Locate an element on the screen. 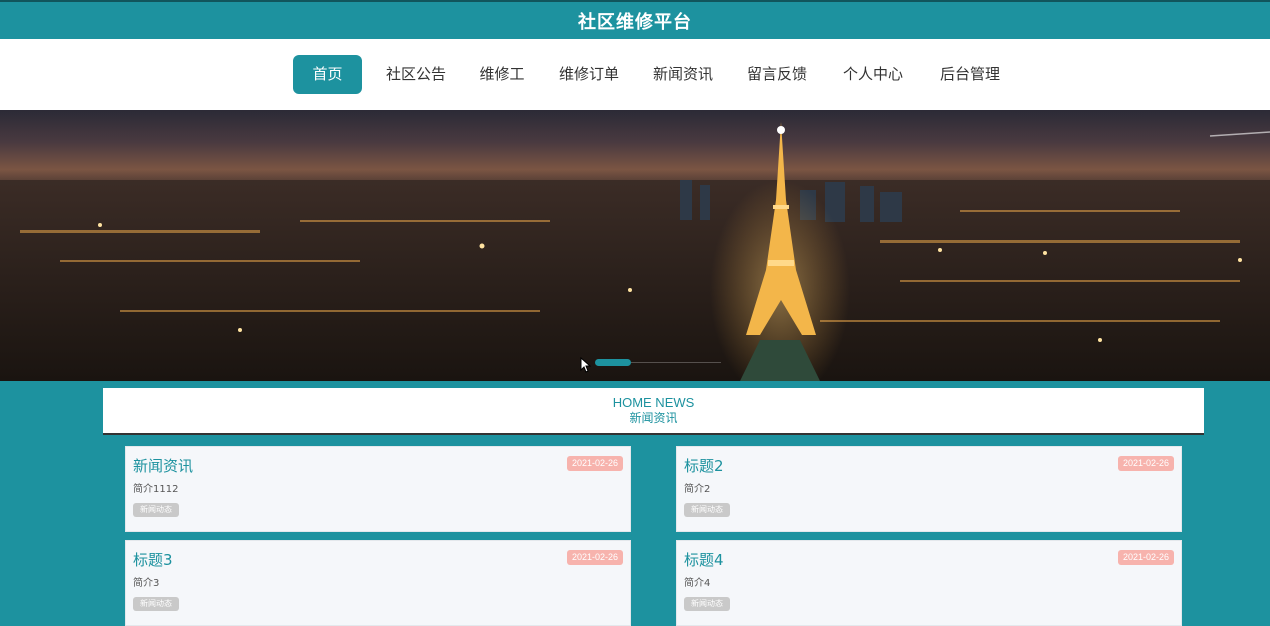  news-card-desc: 简介3 is located at coordinates (146, 583).